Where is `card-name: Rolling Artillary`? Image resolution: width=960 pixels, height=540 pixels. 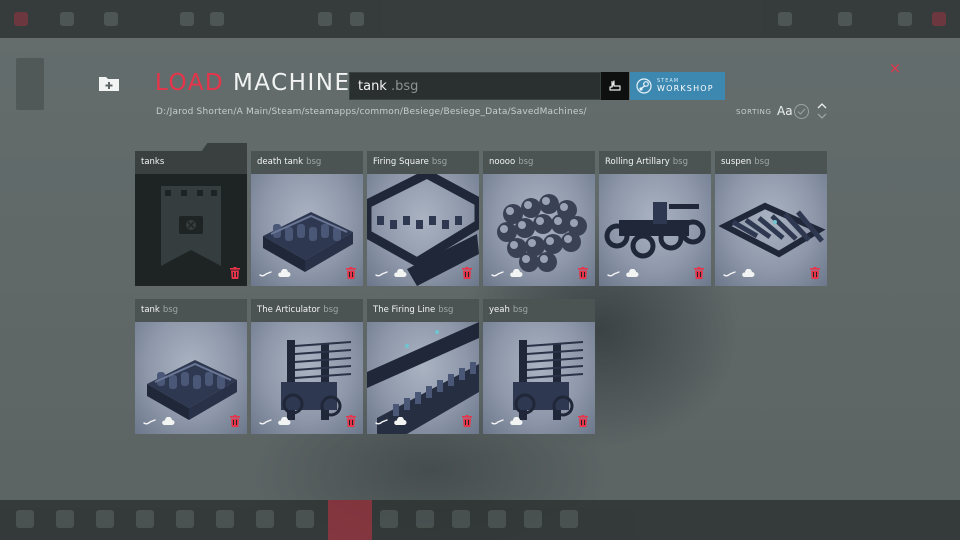
card-name: Rolling Artillary is located at coordinates (637, 162).